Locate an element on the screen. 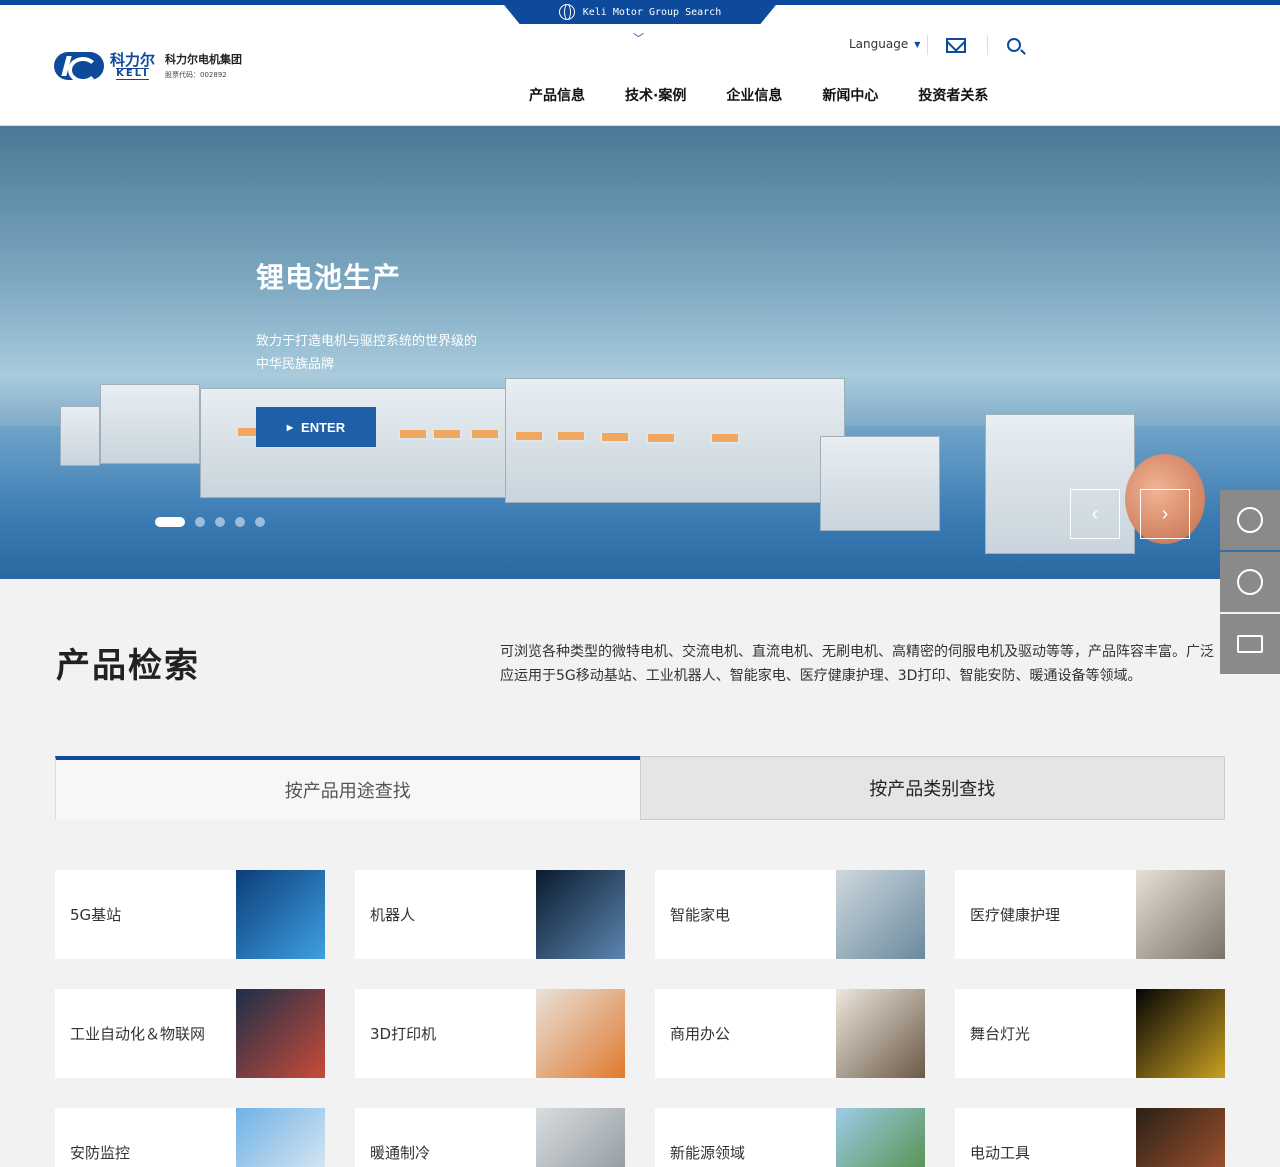  category-card: 3D打印机 is located at coordinates (490, 1033).